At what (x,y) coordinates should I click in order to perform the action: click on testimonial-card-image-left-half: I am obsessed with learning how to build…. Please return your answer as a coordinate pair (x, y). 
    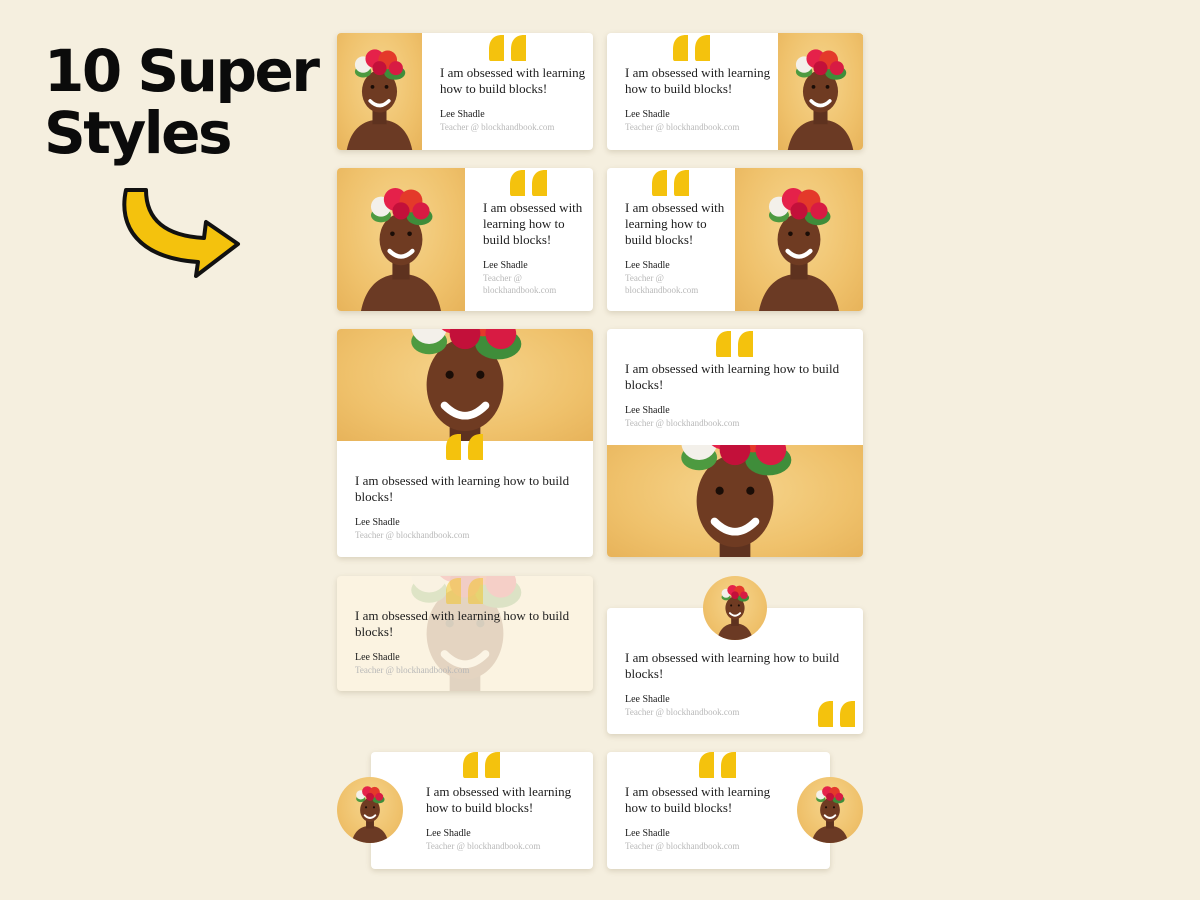
    Looking at the image, I should click on (465, 239).